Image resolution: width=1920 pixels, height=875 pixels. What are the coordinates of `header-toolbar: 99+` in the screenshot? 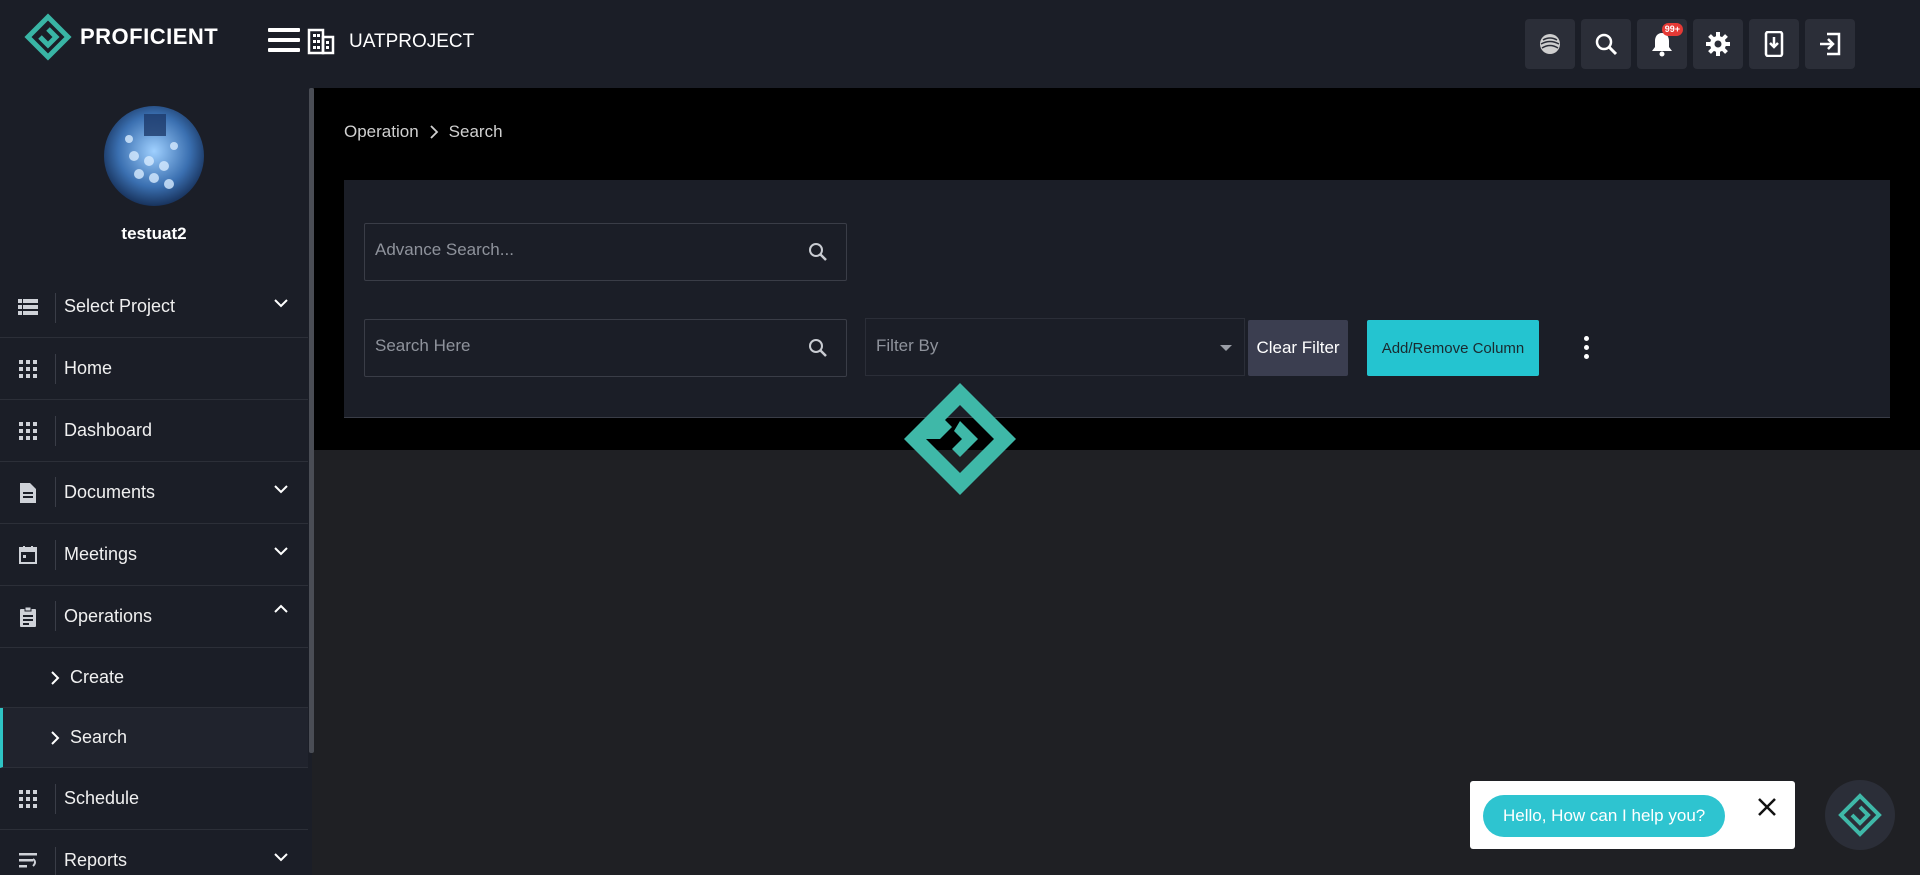 It's located at (1693, 44).